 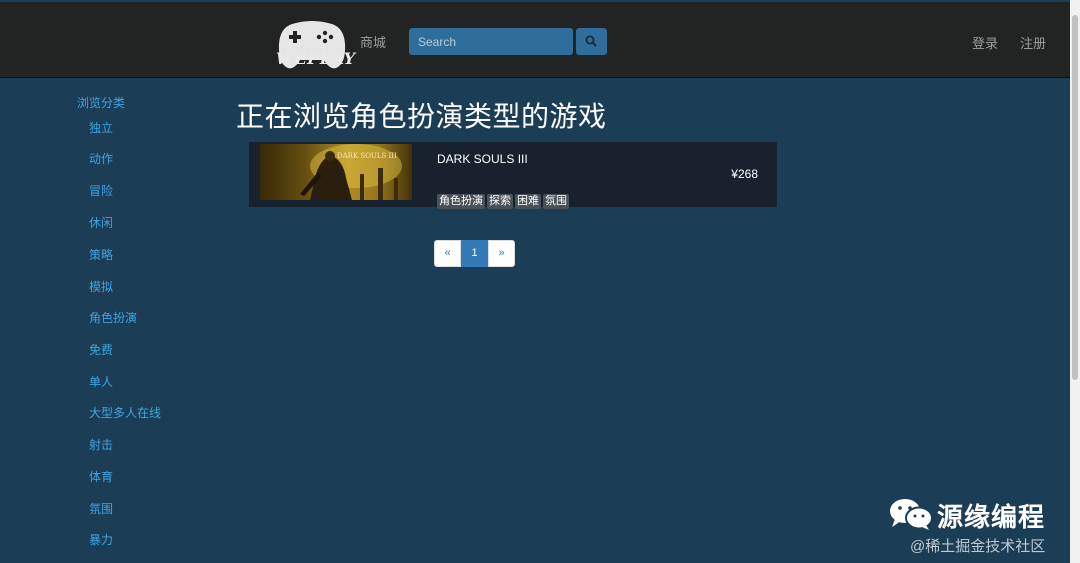 What do you see at coordinates (991, 517) in the screenshot?
I see `watermark-title: 源缘编程` at bounding box center [991, 517].